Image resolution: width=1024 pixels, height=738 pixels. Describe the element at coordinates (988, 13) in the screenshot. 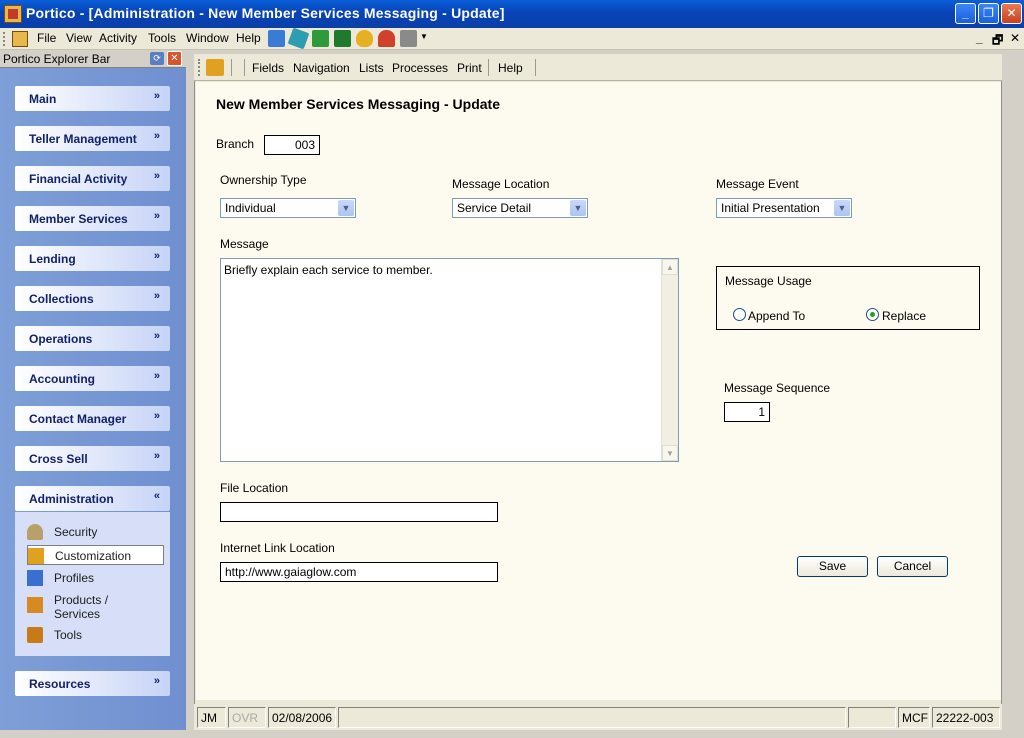

I see `maximize-button: ❐` at that location.